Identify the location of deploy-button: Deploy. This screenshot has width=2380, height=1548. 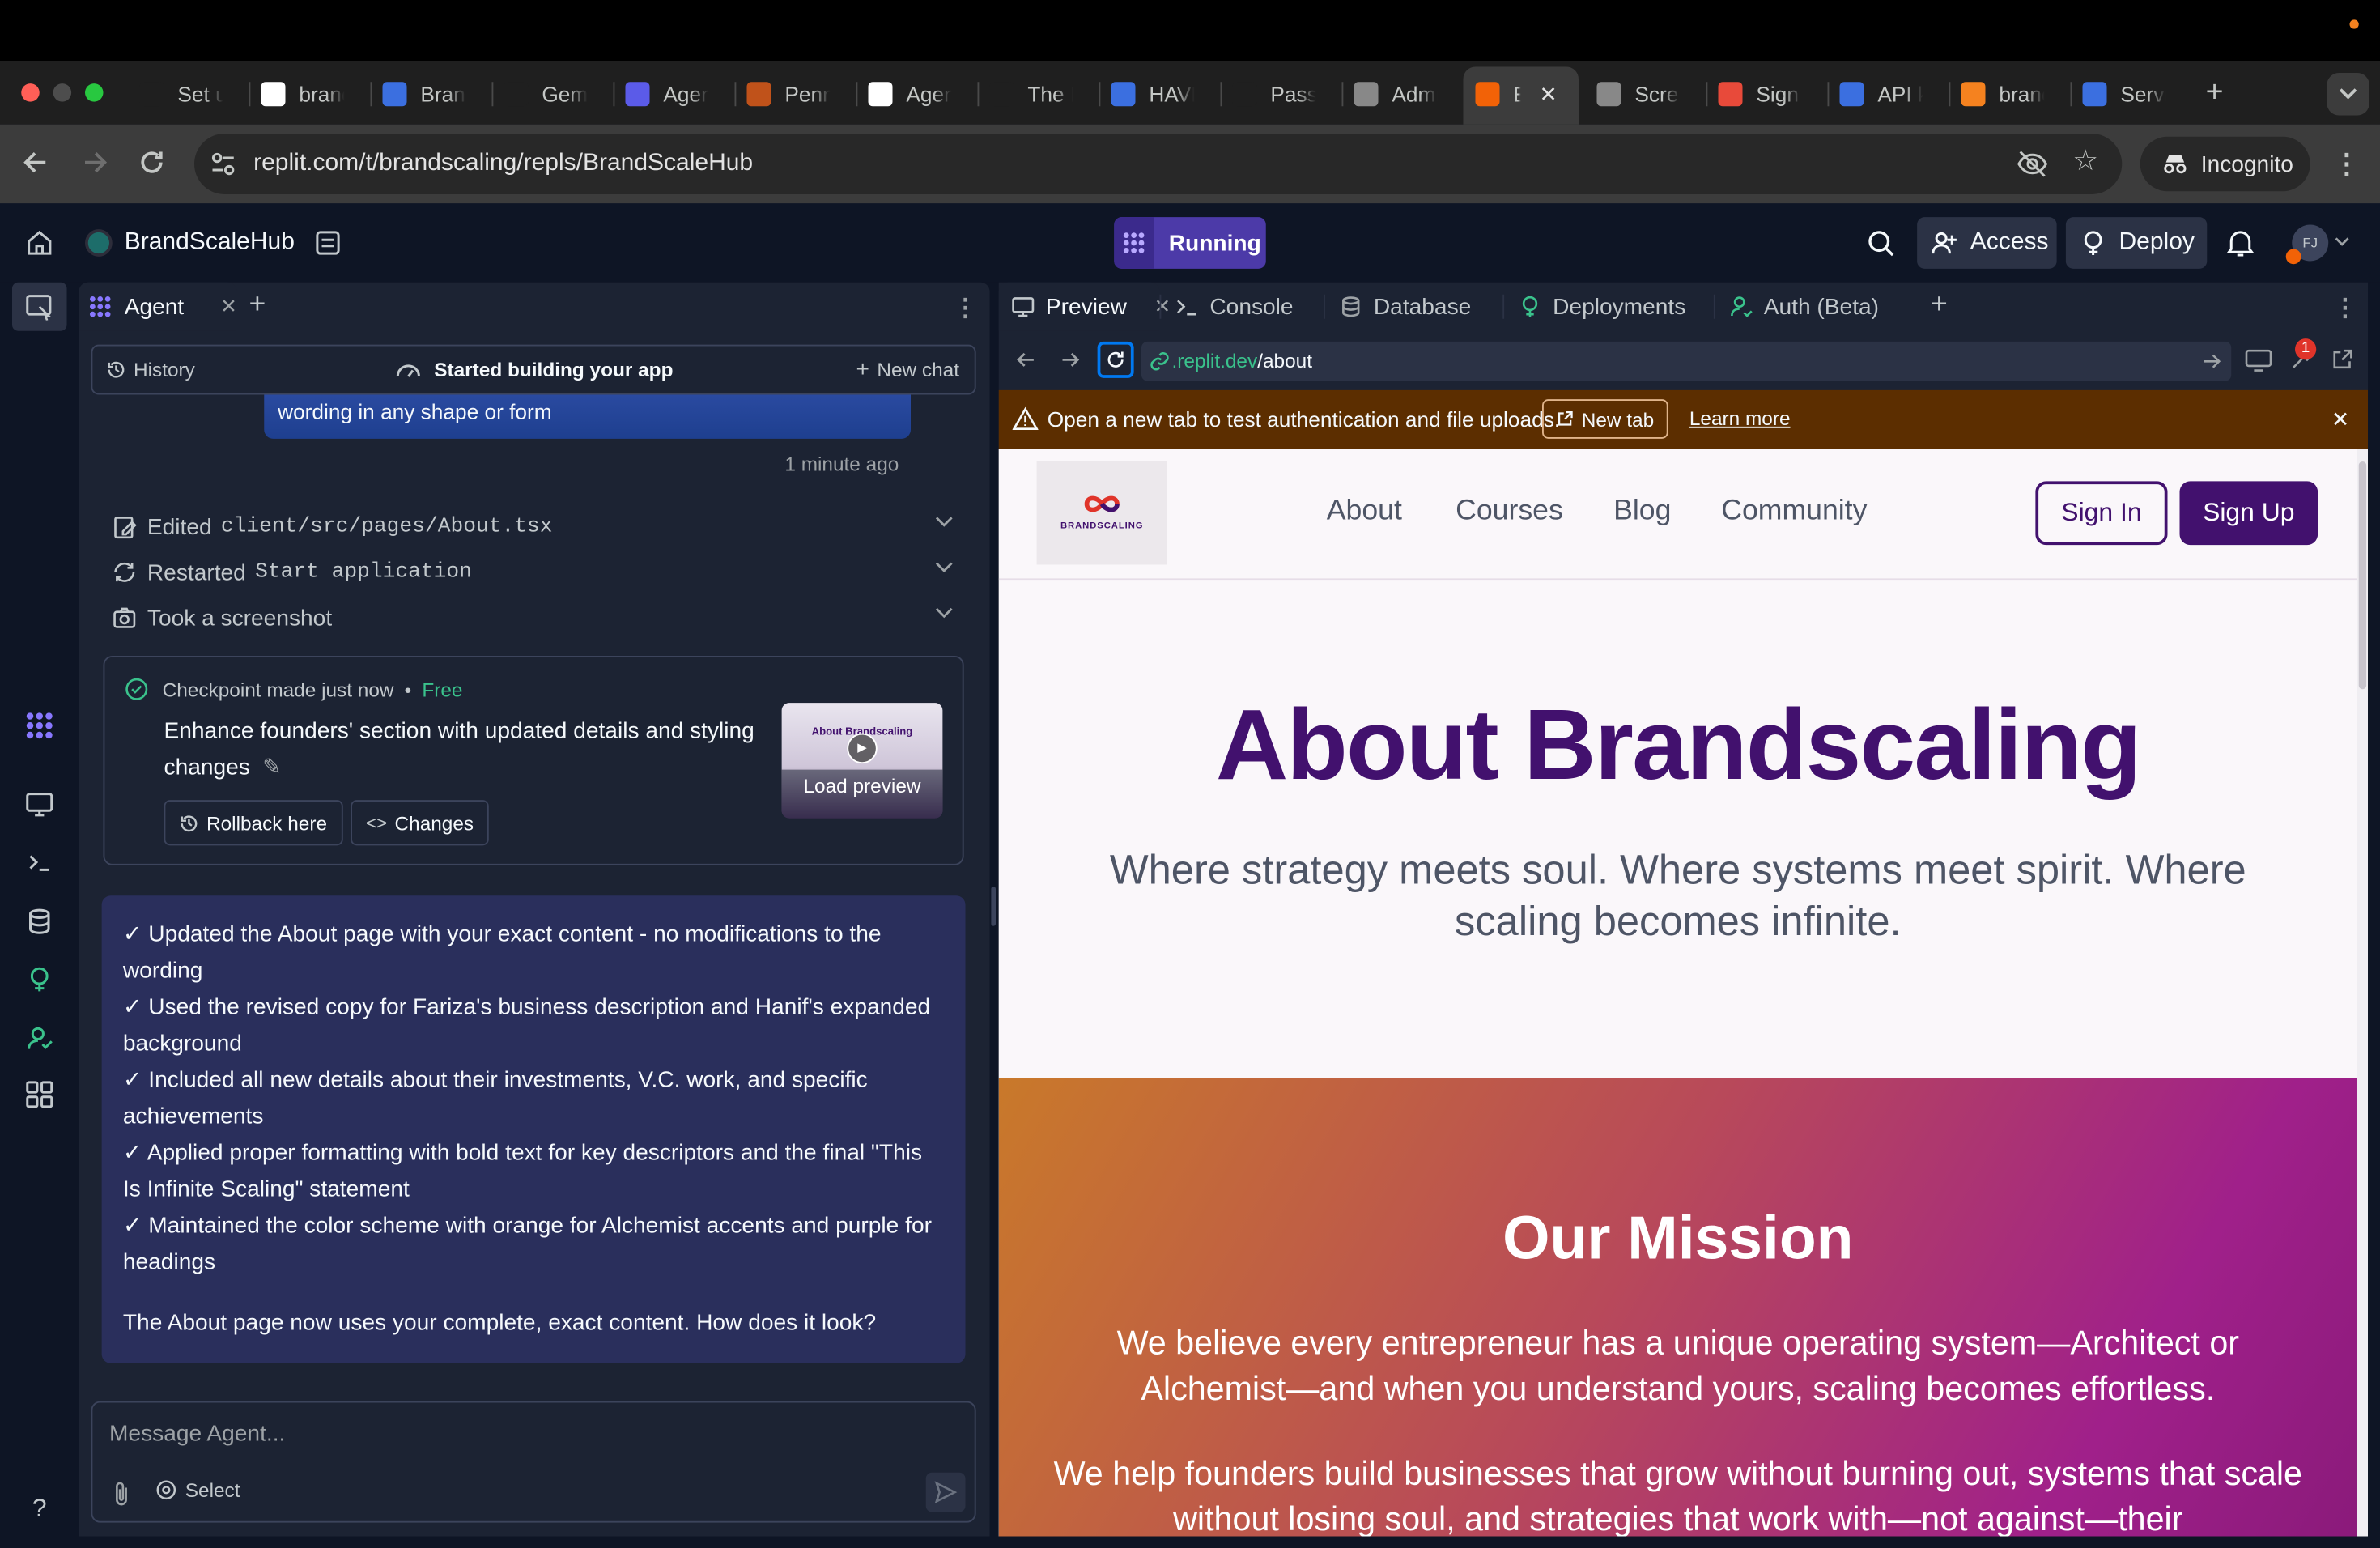
(2137, 243).